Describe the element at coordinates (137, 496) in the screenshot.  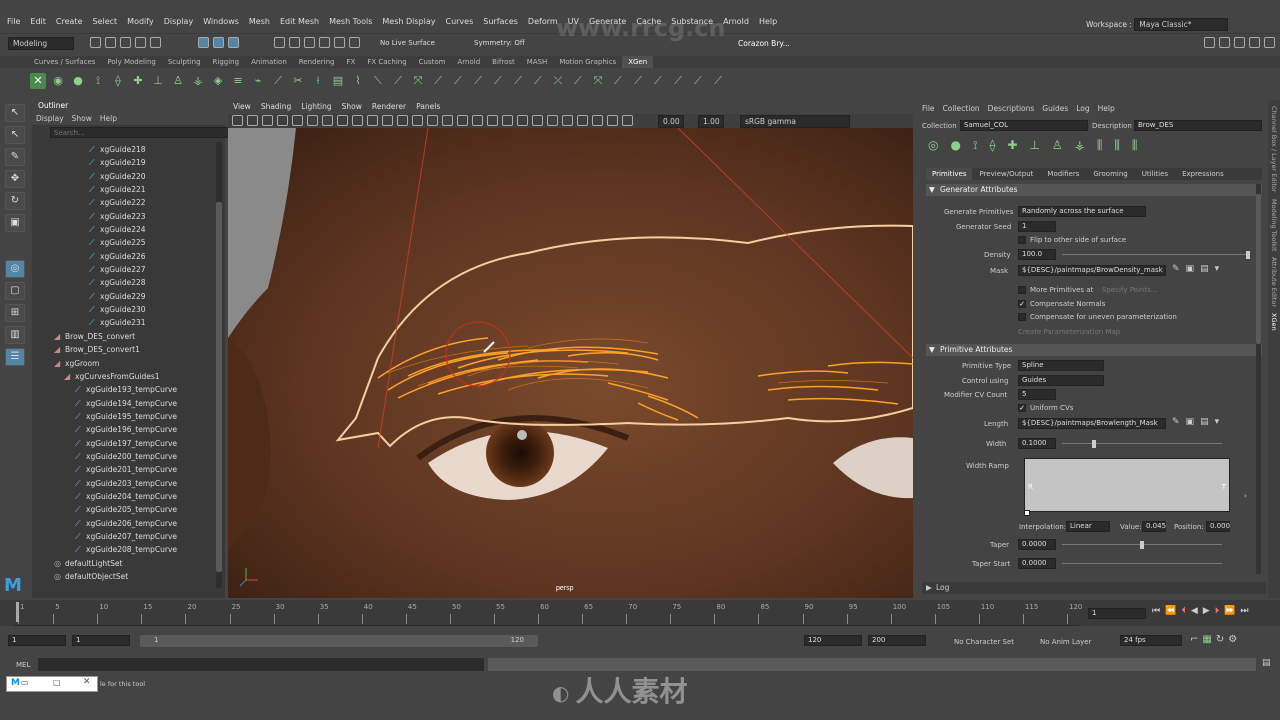
I see `list-item: ⟋ xgGuide204_tempCurve` at that location.